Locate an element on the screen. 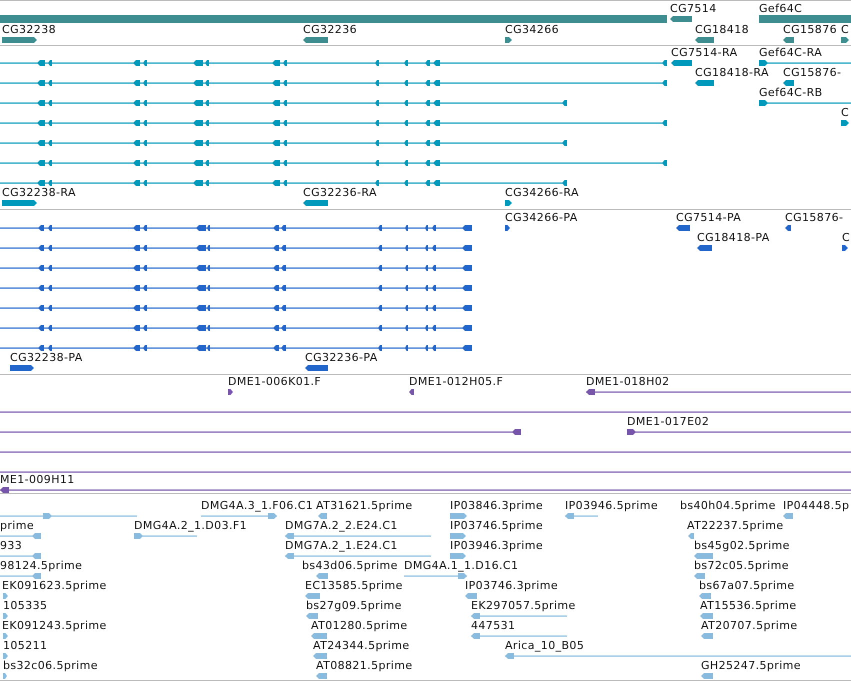 Image resolution: width=851 pixels, height=681 pixels. feature-label: CG32236-PA is located at coordinates (341, 357).